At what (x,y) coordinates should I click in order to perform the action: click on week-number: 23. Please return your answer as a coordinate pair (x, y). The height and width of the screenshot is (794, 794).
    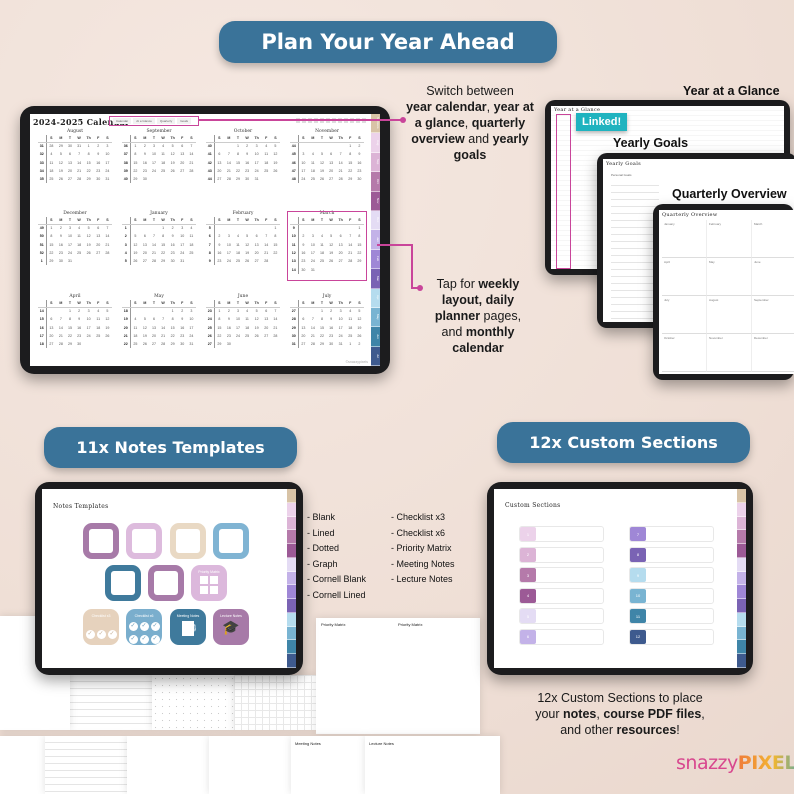
    Looking at the image, I should click on (210, 311).